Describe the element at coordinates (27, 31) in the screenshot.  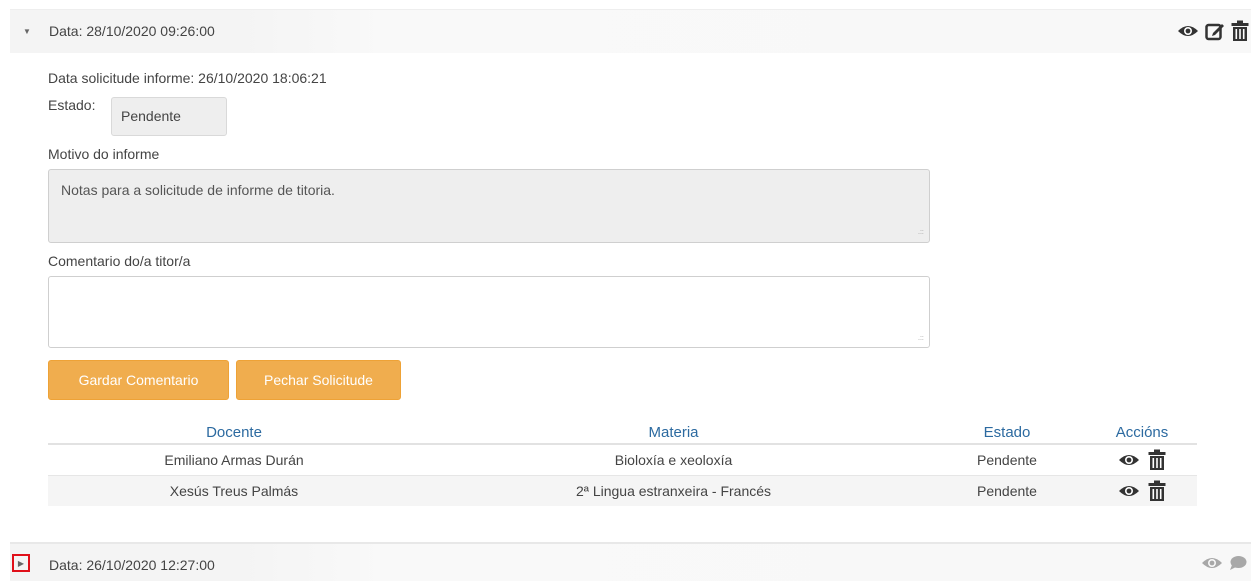
I see `collapse-caret-icon: ▼` at that location.